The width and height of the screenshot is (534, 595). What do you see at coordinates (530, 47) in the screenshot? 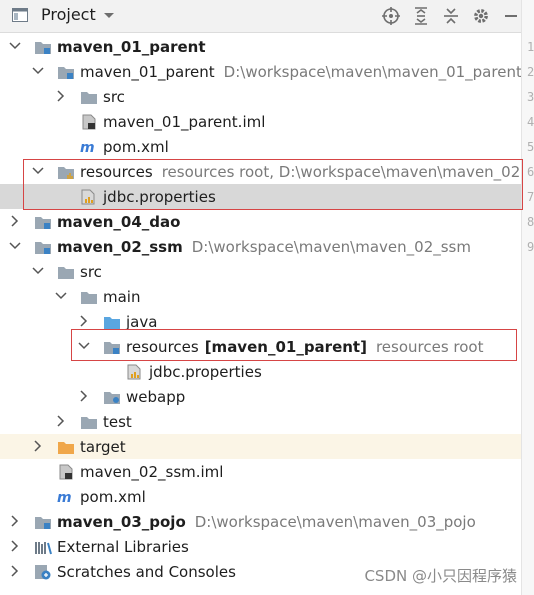
I see `line-number: 1` at bounding box center [530, 47].